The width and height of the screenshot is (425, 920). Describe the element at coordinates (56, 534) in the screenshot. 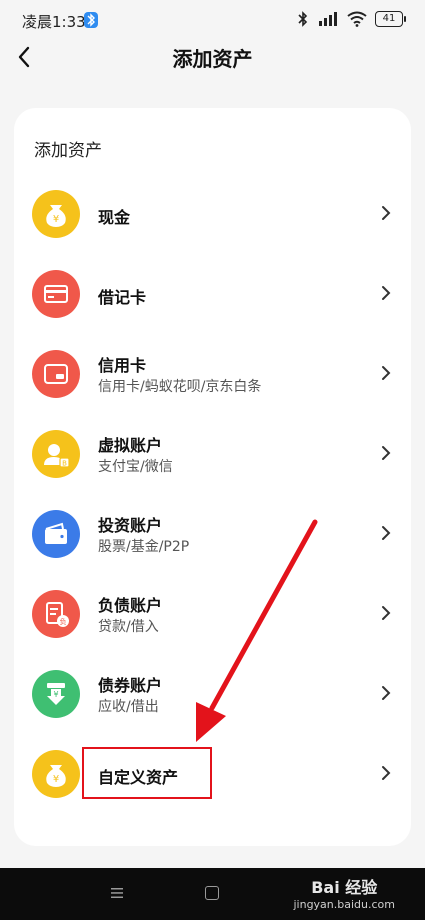

I see `wallet-icon` at that location.